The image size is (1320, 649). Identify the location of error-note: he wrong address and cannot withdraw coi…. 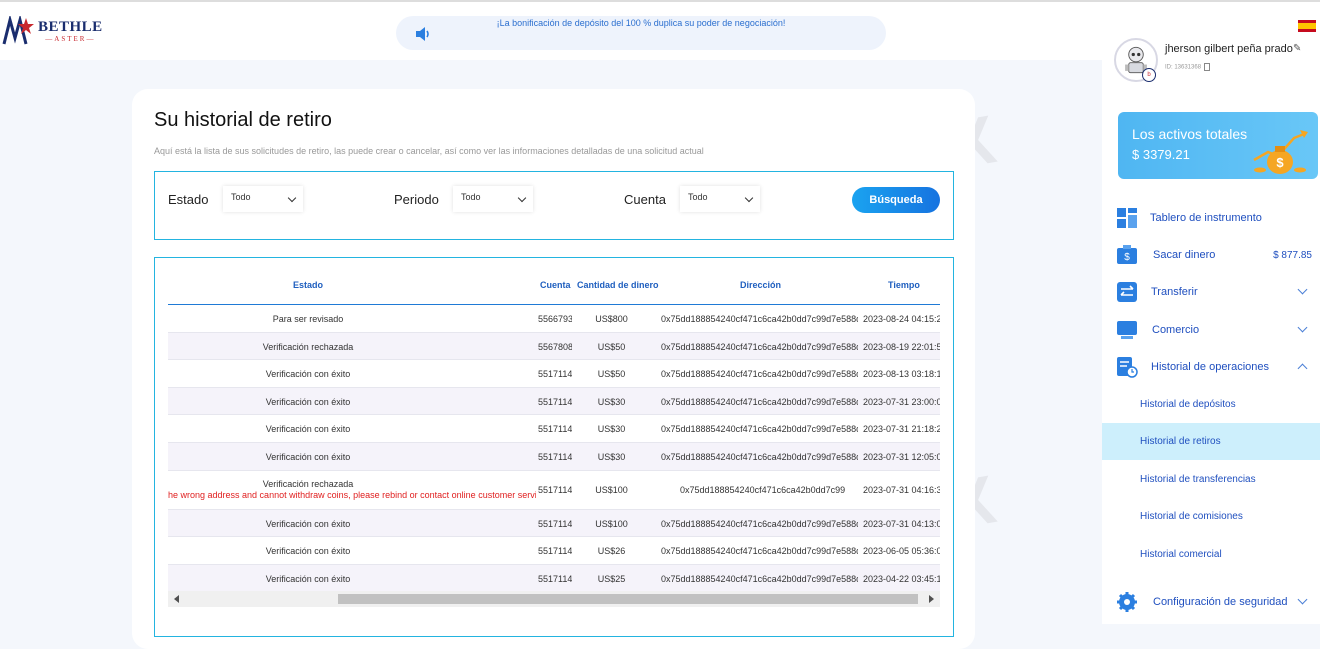
(352, 494).